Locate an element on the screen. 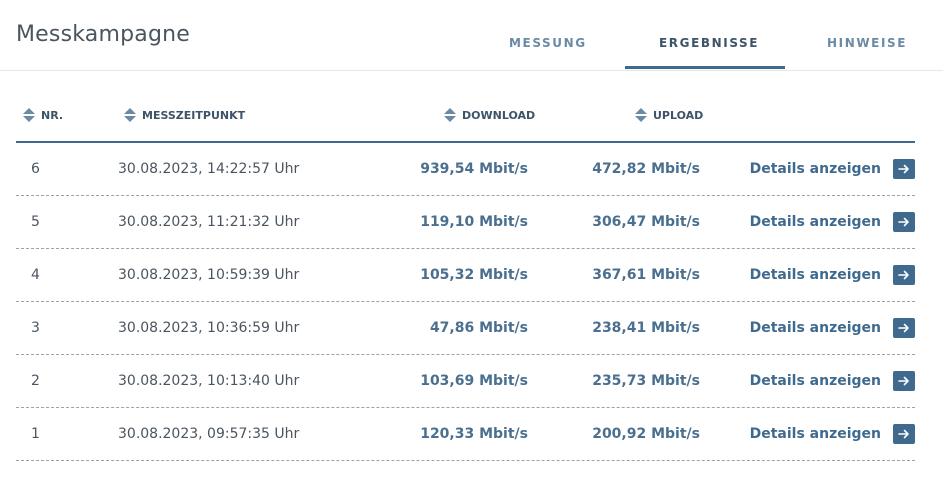 This screenshot has height=493, width=943. row-download: 103,69 Mbit/s is located at coordinates (474, 381).